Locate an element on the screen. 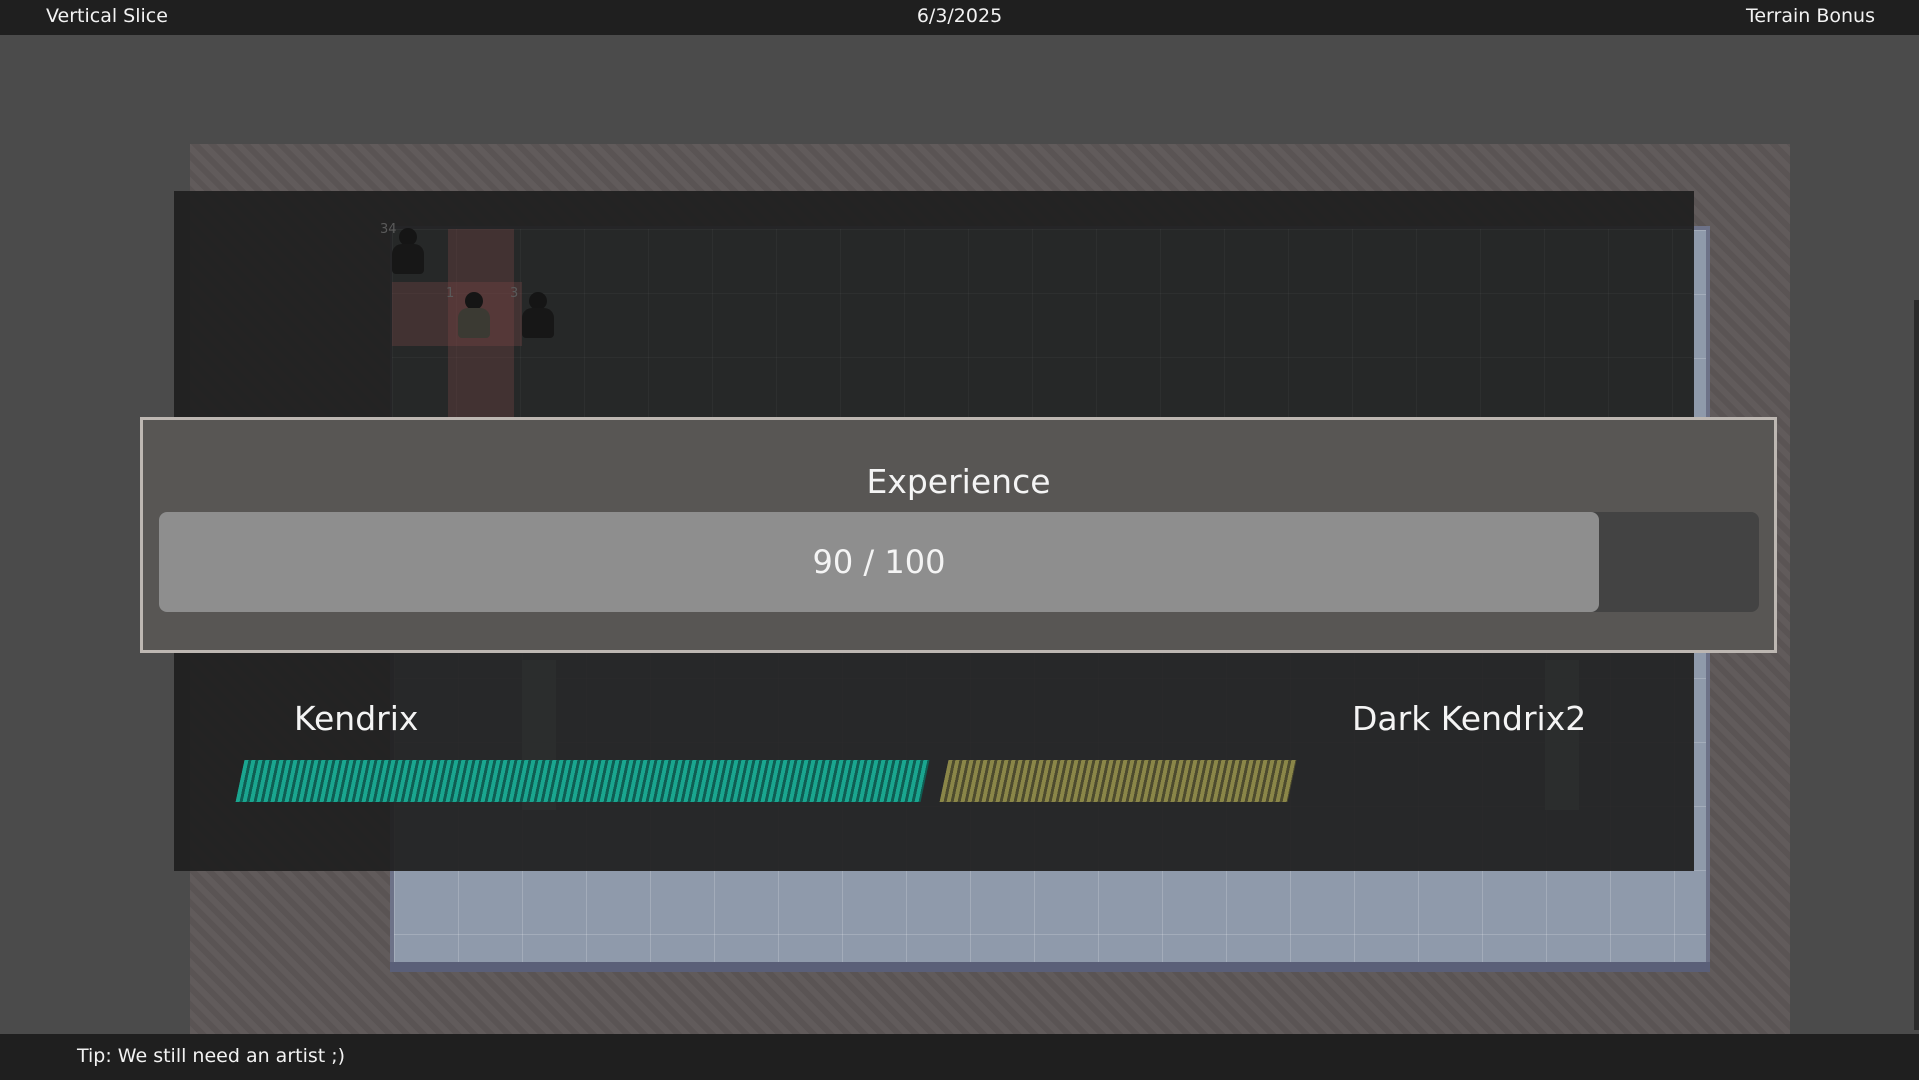 This screenshot has width=1919, height=1080. bottom-bar: Tip: We still need an artist ;) is located at coordinates (959, 1057).